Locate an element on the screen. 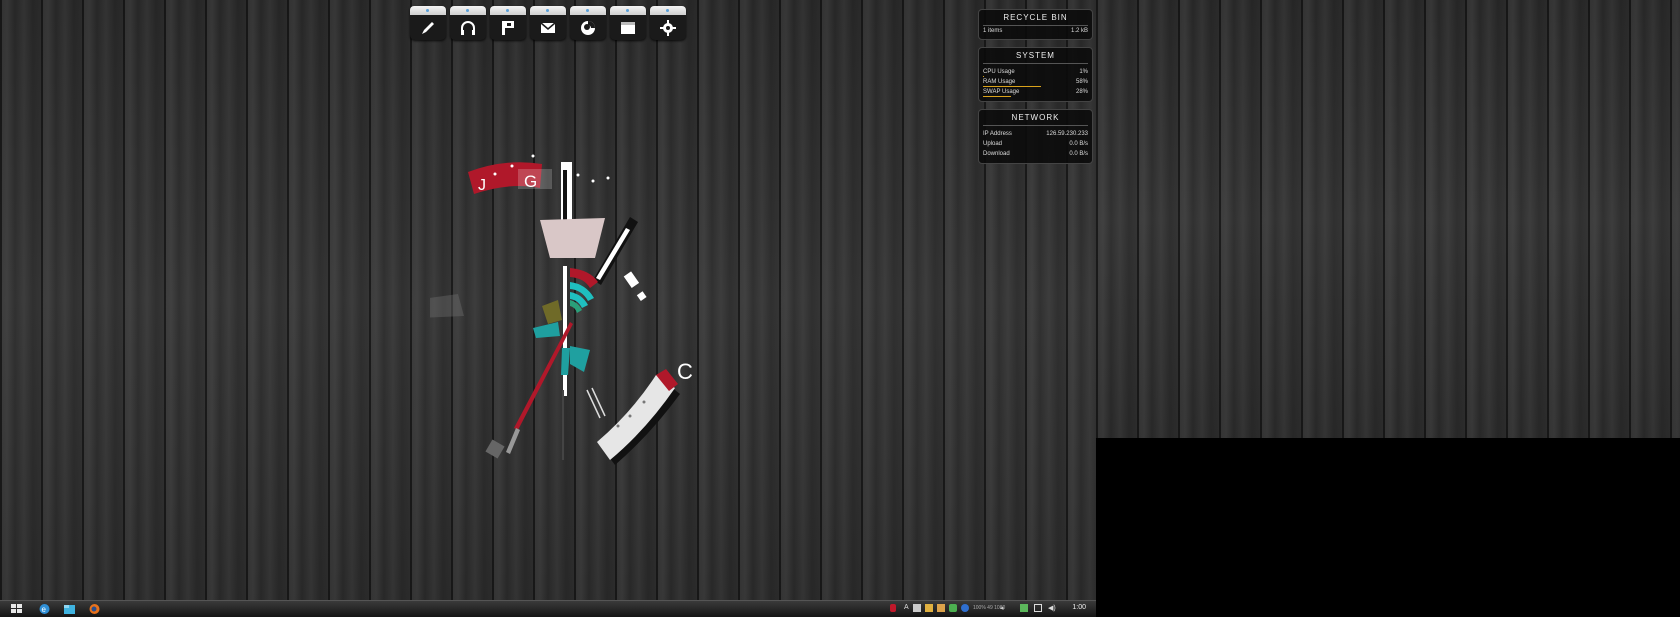  blank-screen-area is located at coordinates (1388, 527).